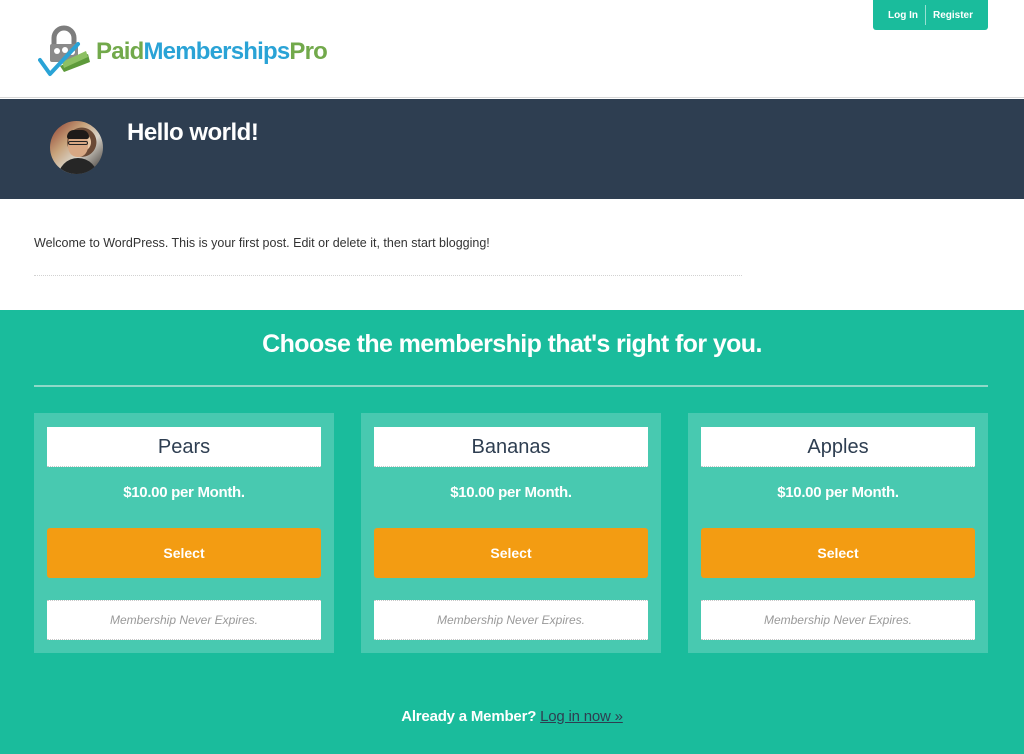 This screenshot has width=1024, height=754. I want to click on site-logo: PaidMembershipsPro, so click(183, 51).